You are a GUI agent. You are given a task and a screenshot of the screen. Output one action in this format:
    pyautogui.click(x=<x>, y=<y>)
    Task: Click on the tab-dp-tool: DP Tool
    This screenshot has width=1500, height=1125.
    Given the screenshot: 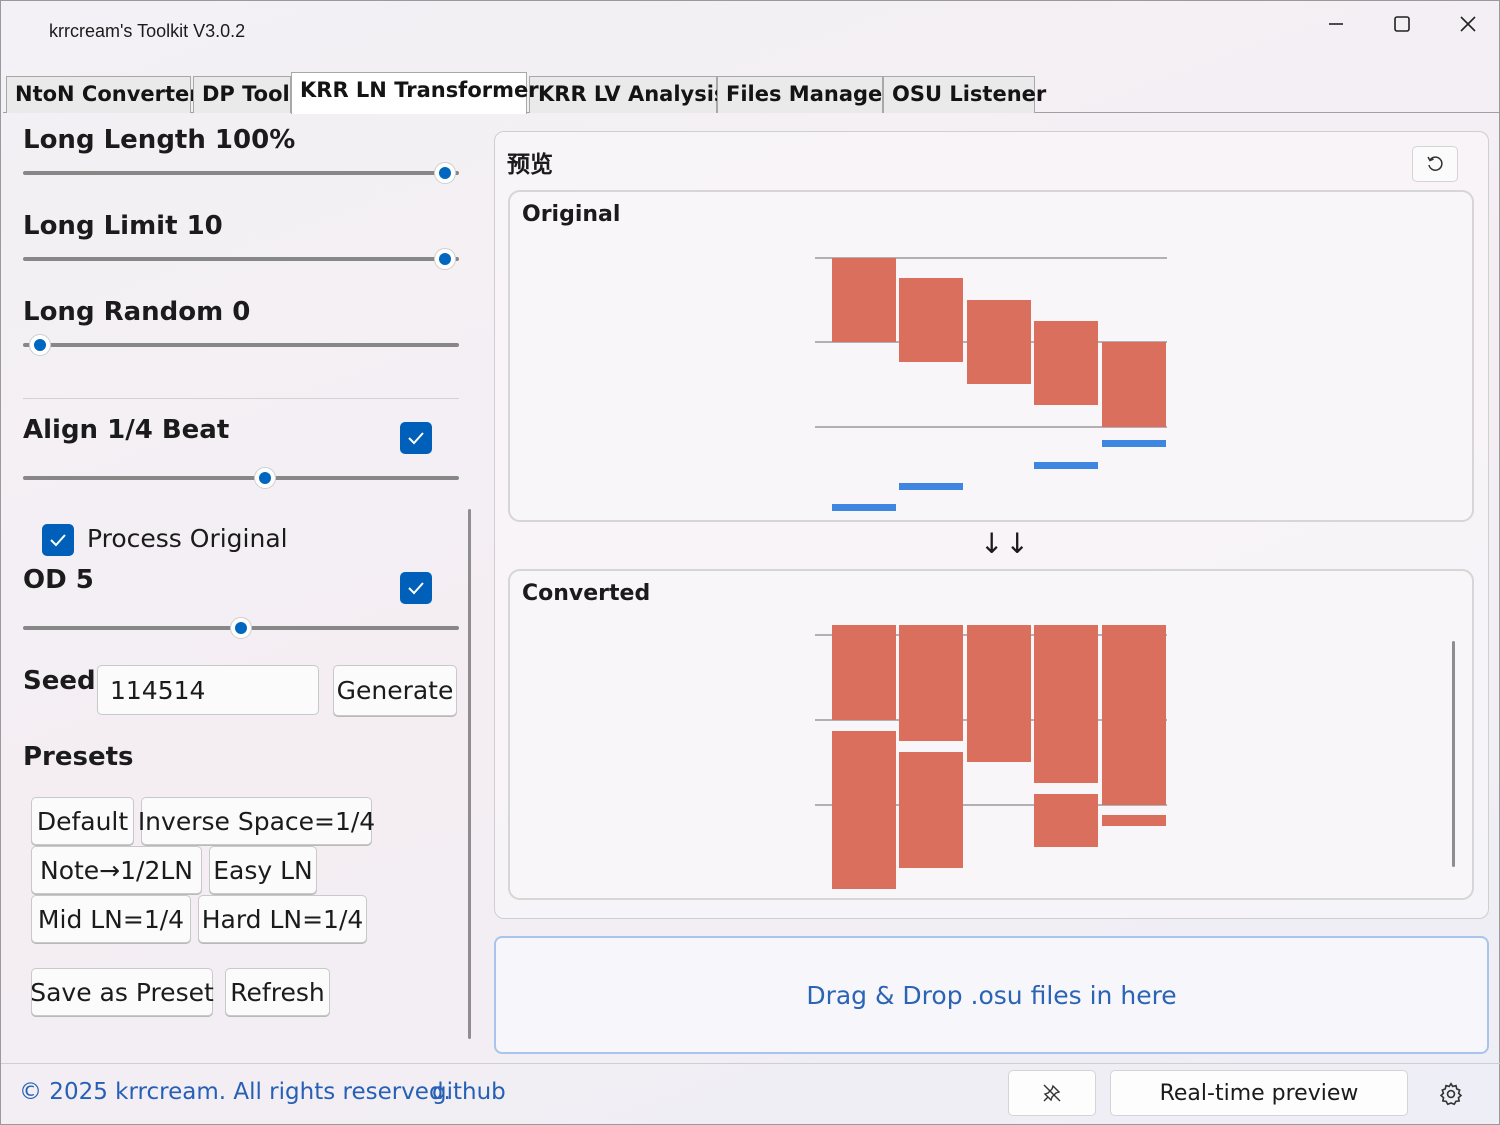 What is the action you would take?
    pyautogui.click(x=242, y=94)
    